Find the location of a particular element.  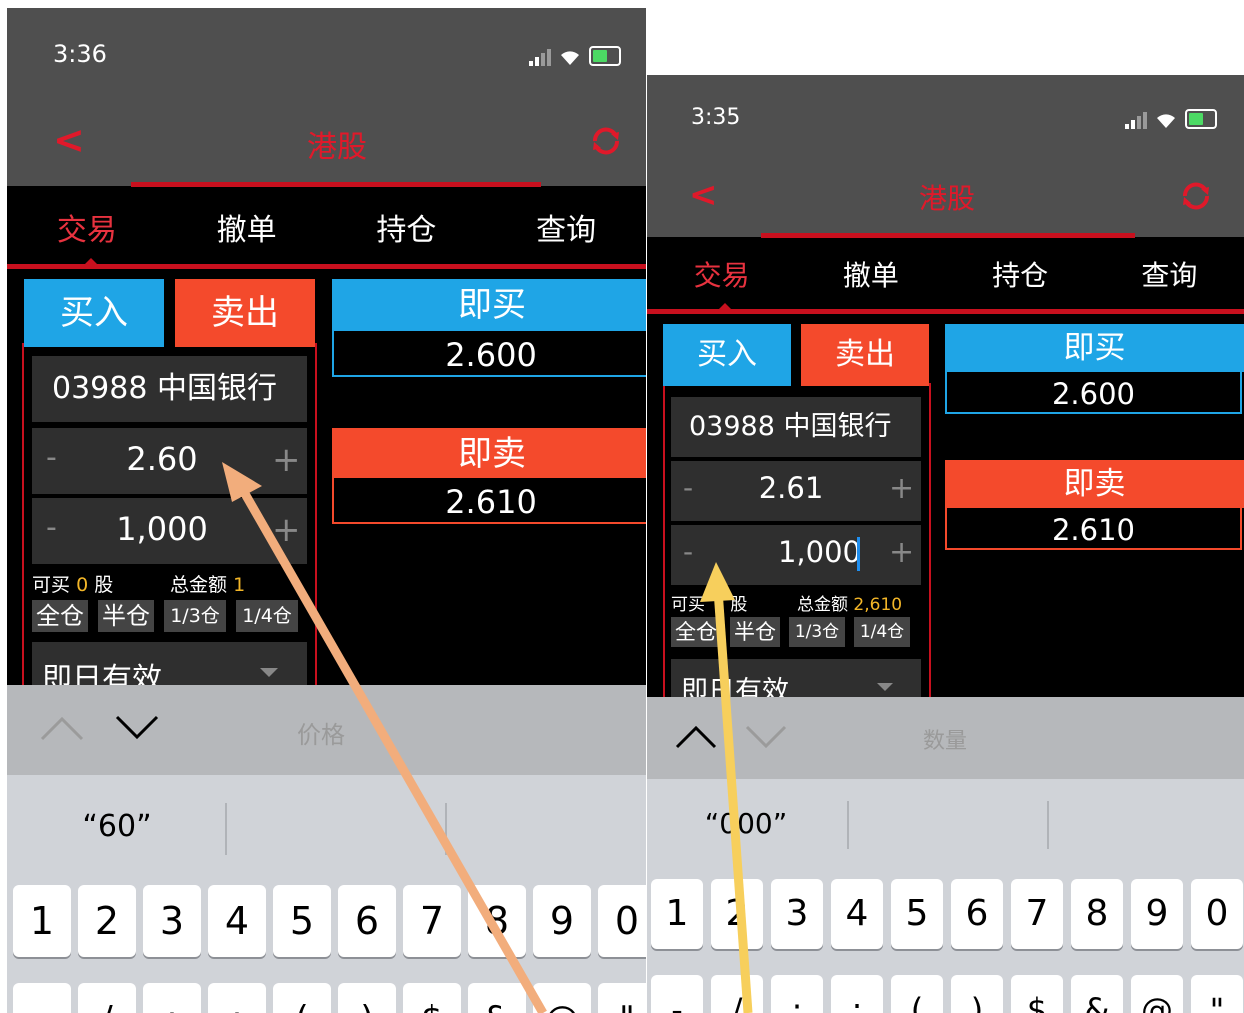

yellow-arrow-head is located at coordinates (717, 582).